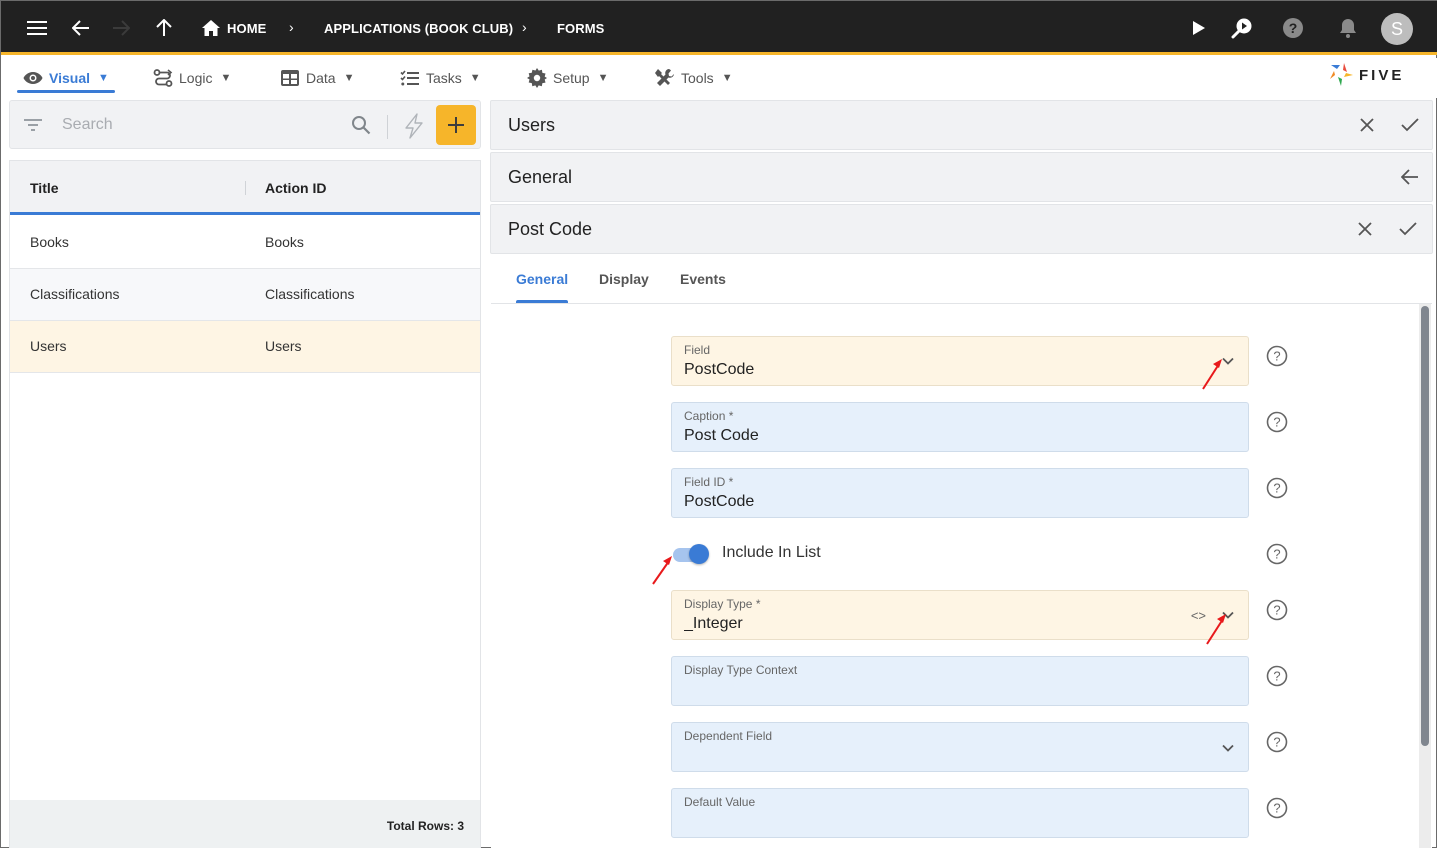 The height and width of the screenshot is (848, 1437). What do you see at coordinates (697, 78) in the screenshot?
I see `menu-tools-label: Tools` at bounding box center [697, 78].